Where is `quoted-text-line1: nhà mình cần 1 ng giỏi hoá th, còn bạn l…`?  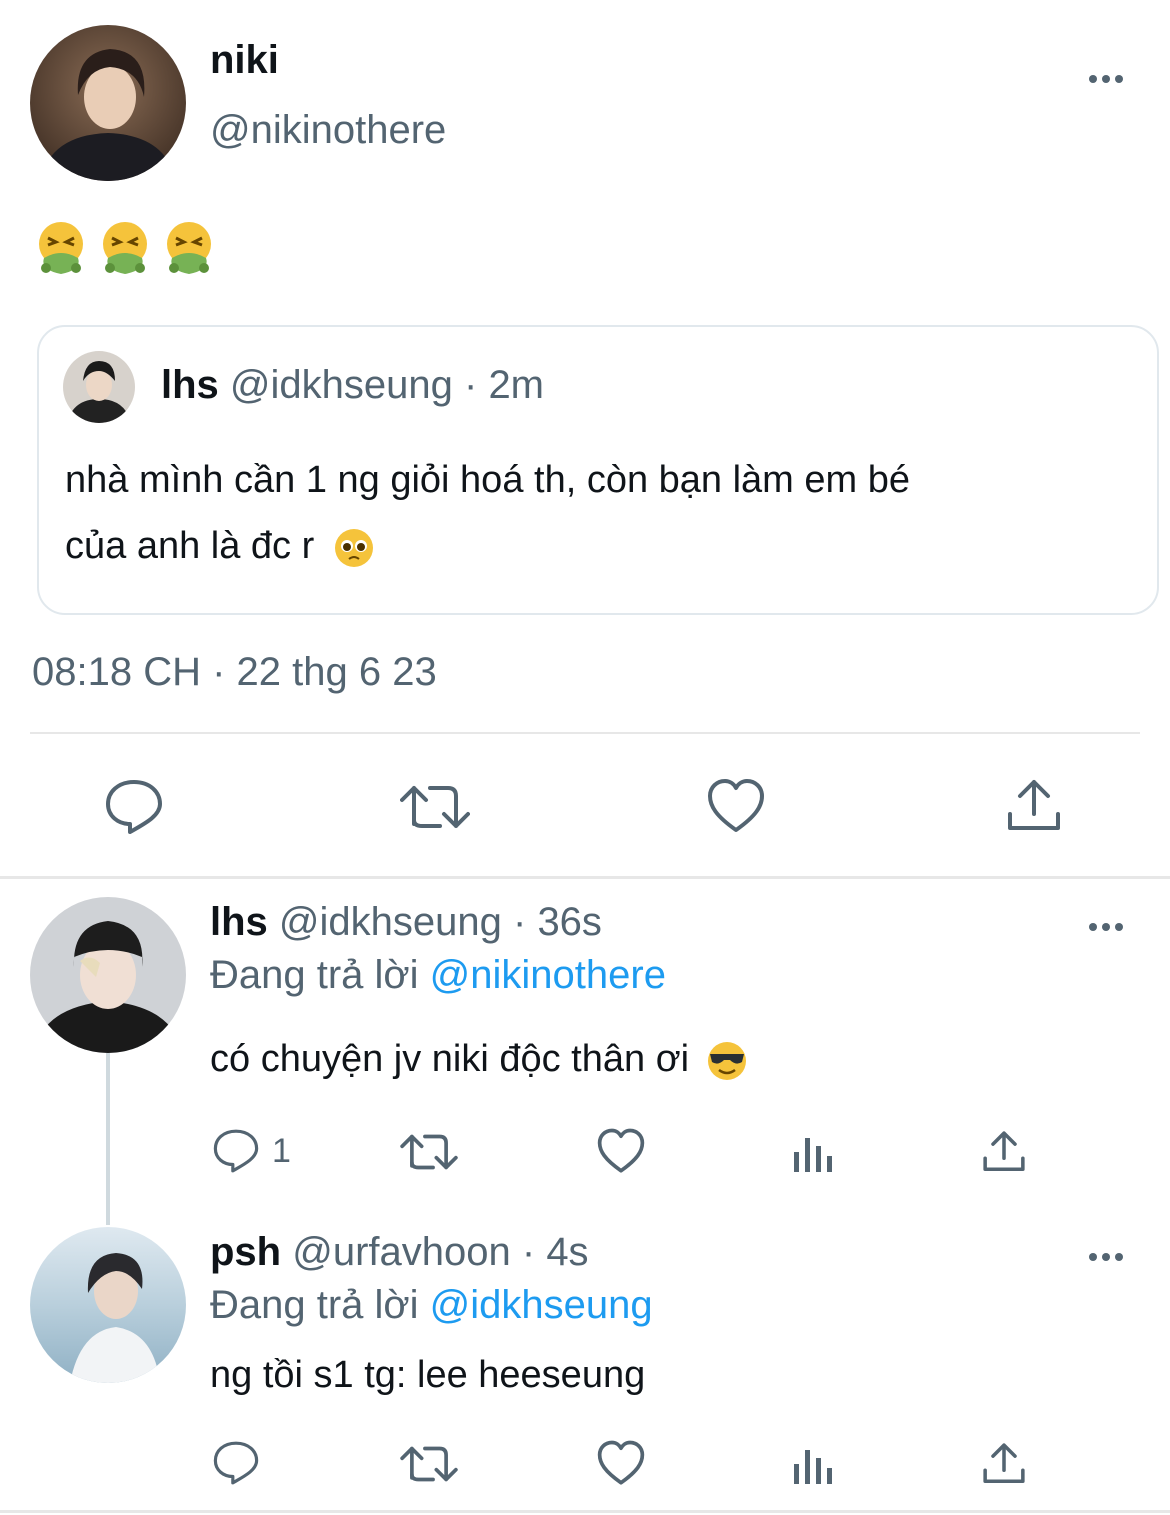 quoted-text-line1: nhà mình cần 1 ng giỏi hoá th, còn bạn l… is located at coordinates (487, 480).